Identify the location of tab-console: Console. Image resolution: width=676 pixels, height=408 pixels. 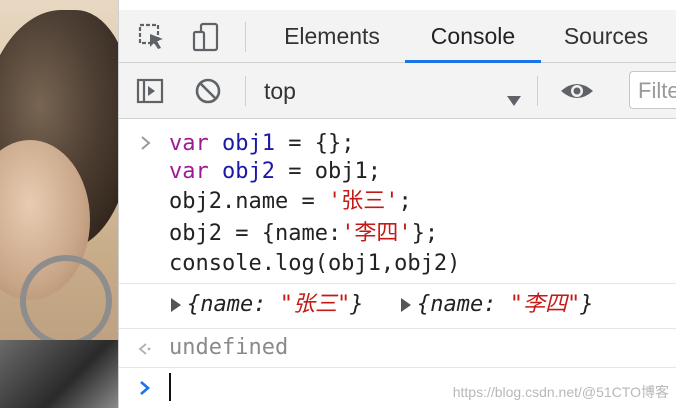
(473, 36).